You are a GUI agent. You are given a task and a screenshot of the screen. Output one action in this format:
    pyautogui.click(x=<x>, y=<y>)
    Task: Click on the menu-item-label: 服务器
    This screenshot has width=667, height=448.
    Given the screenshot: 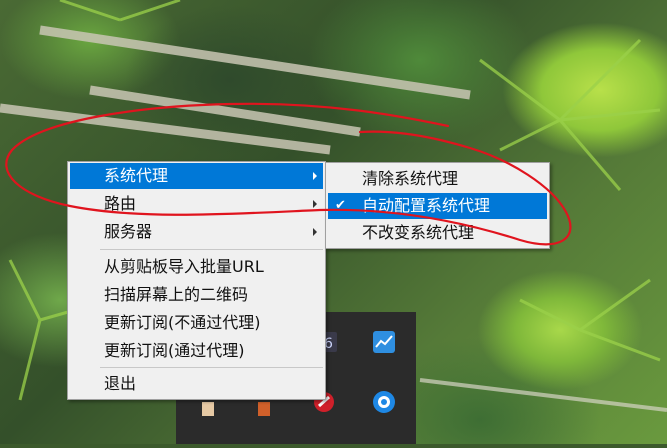 What is the action you would take?
    pyautogui.click(x=128, y=231)
    